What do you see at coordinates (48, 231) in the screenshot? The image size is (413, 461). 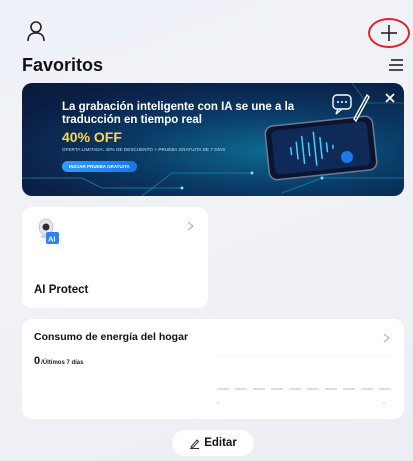 I see `camera-ai-icon: AI` at bounding box center [48, 231].